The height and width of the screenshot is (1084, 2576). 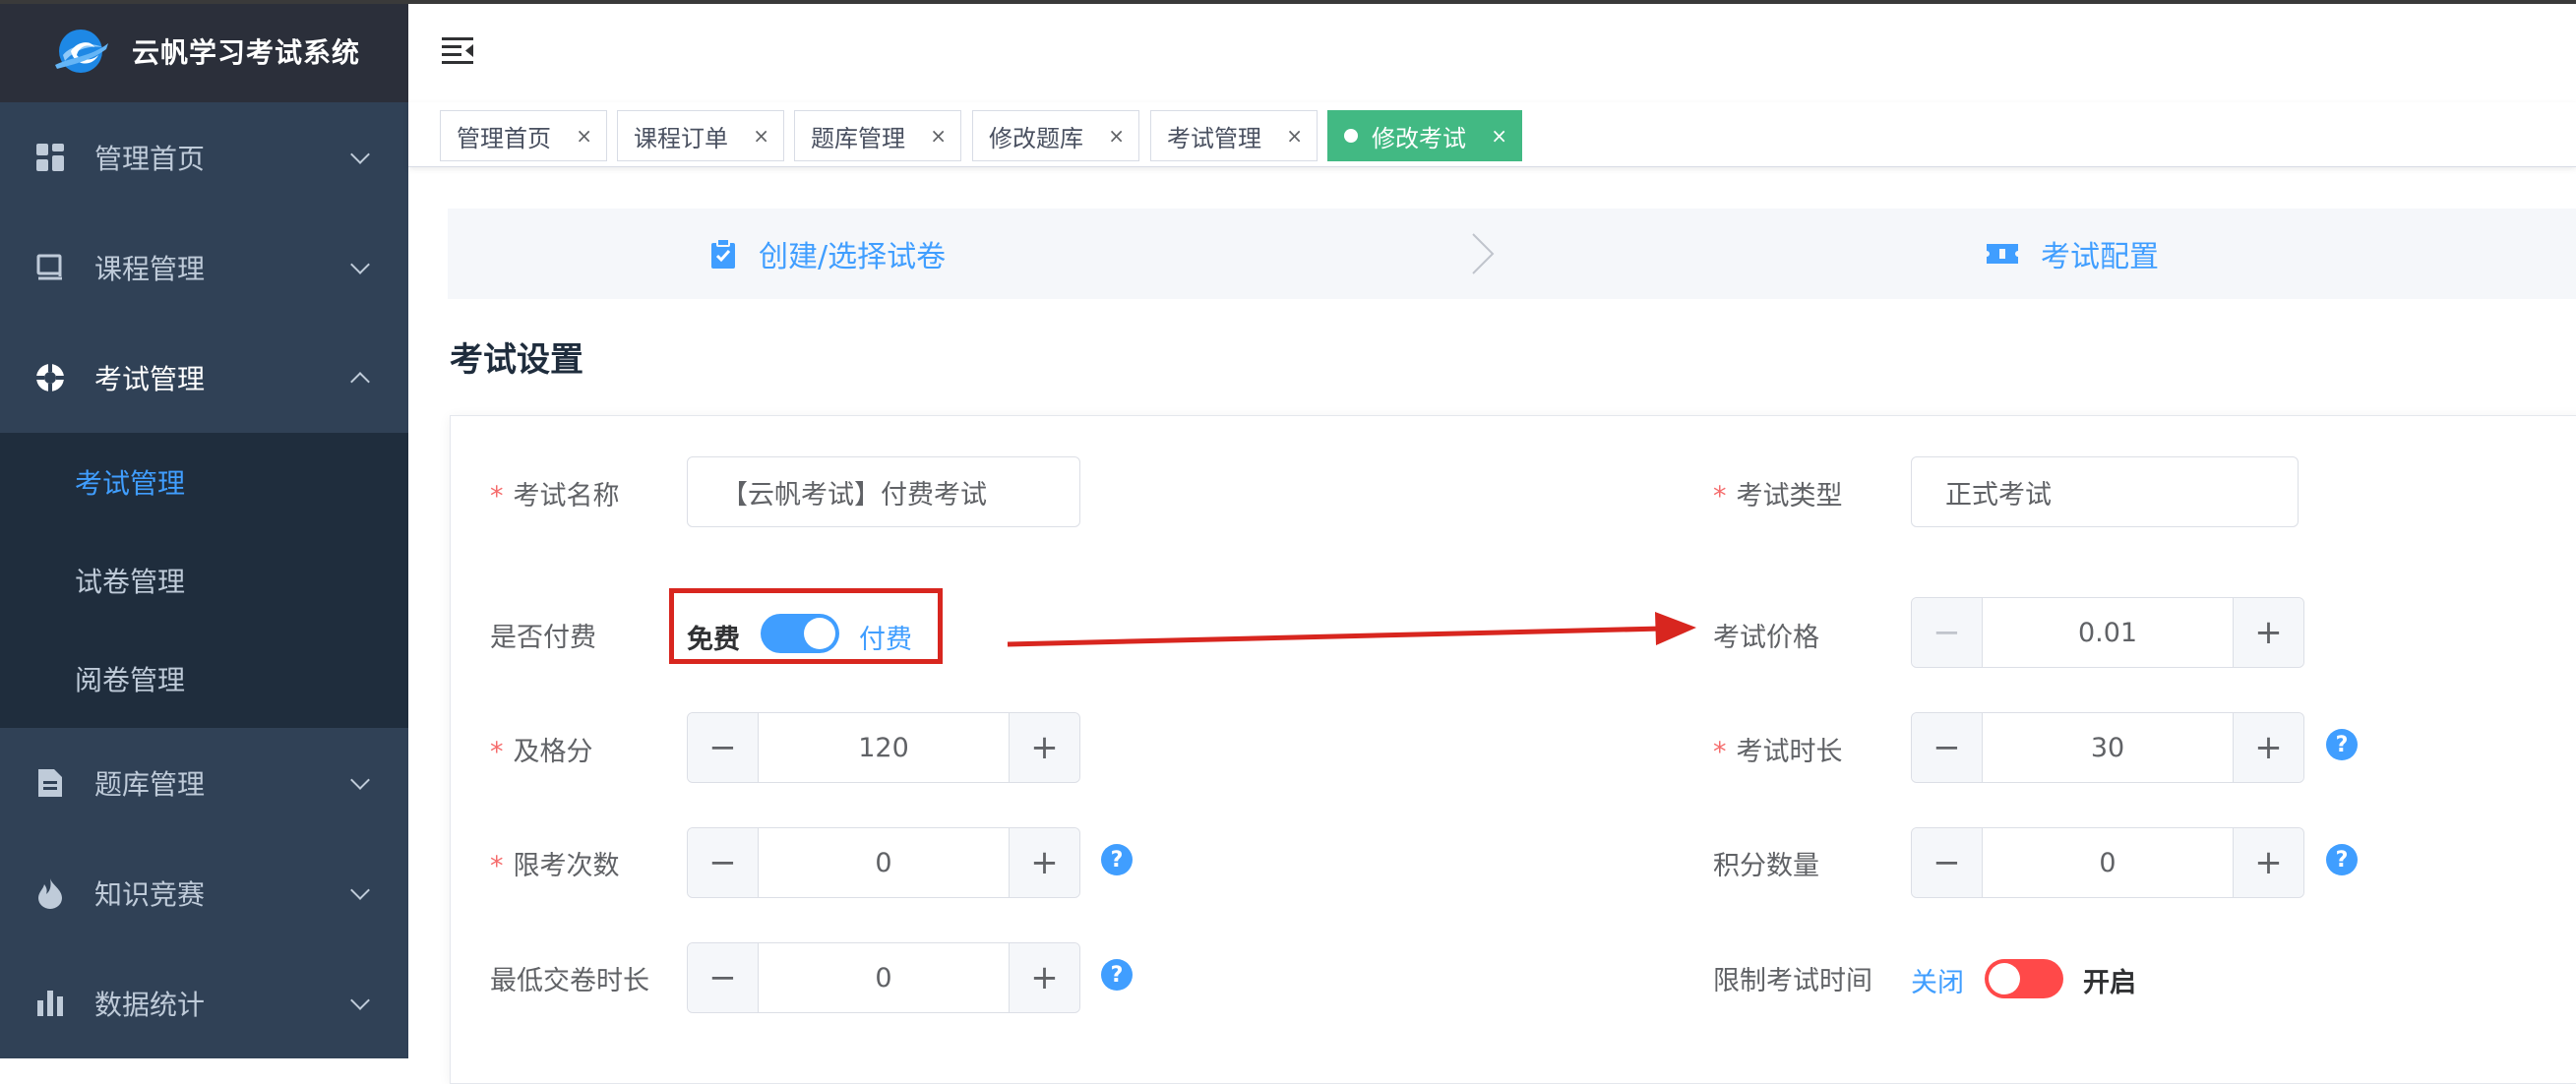 What do you see at coordinates (827, 254) in the screenshot?
I see `step-create-paper: 创建/选择试卷` at bounding box center [827, 254].